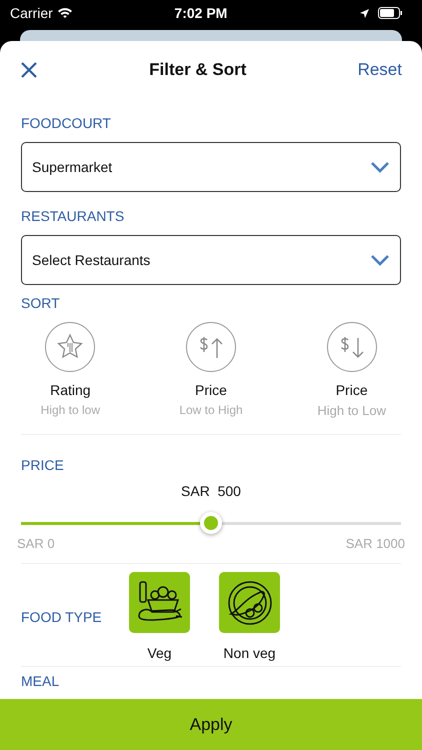  What do you see at coordinates (70, 390) in the screenshot?
I see `sort-option-title: Rating` at bounding box center [70, 390].